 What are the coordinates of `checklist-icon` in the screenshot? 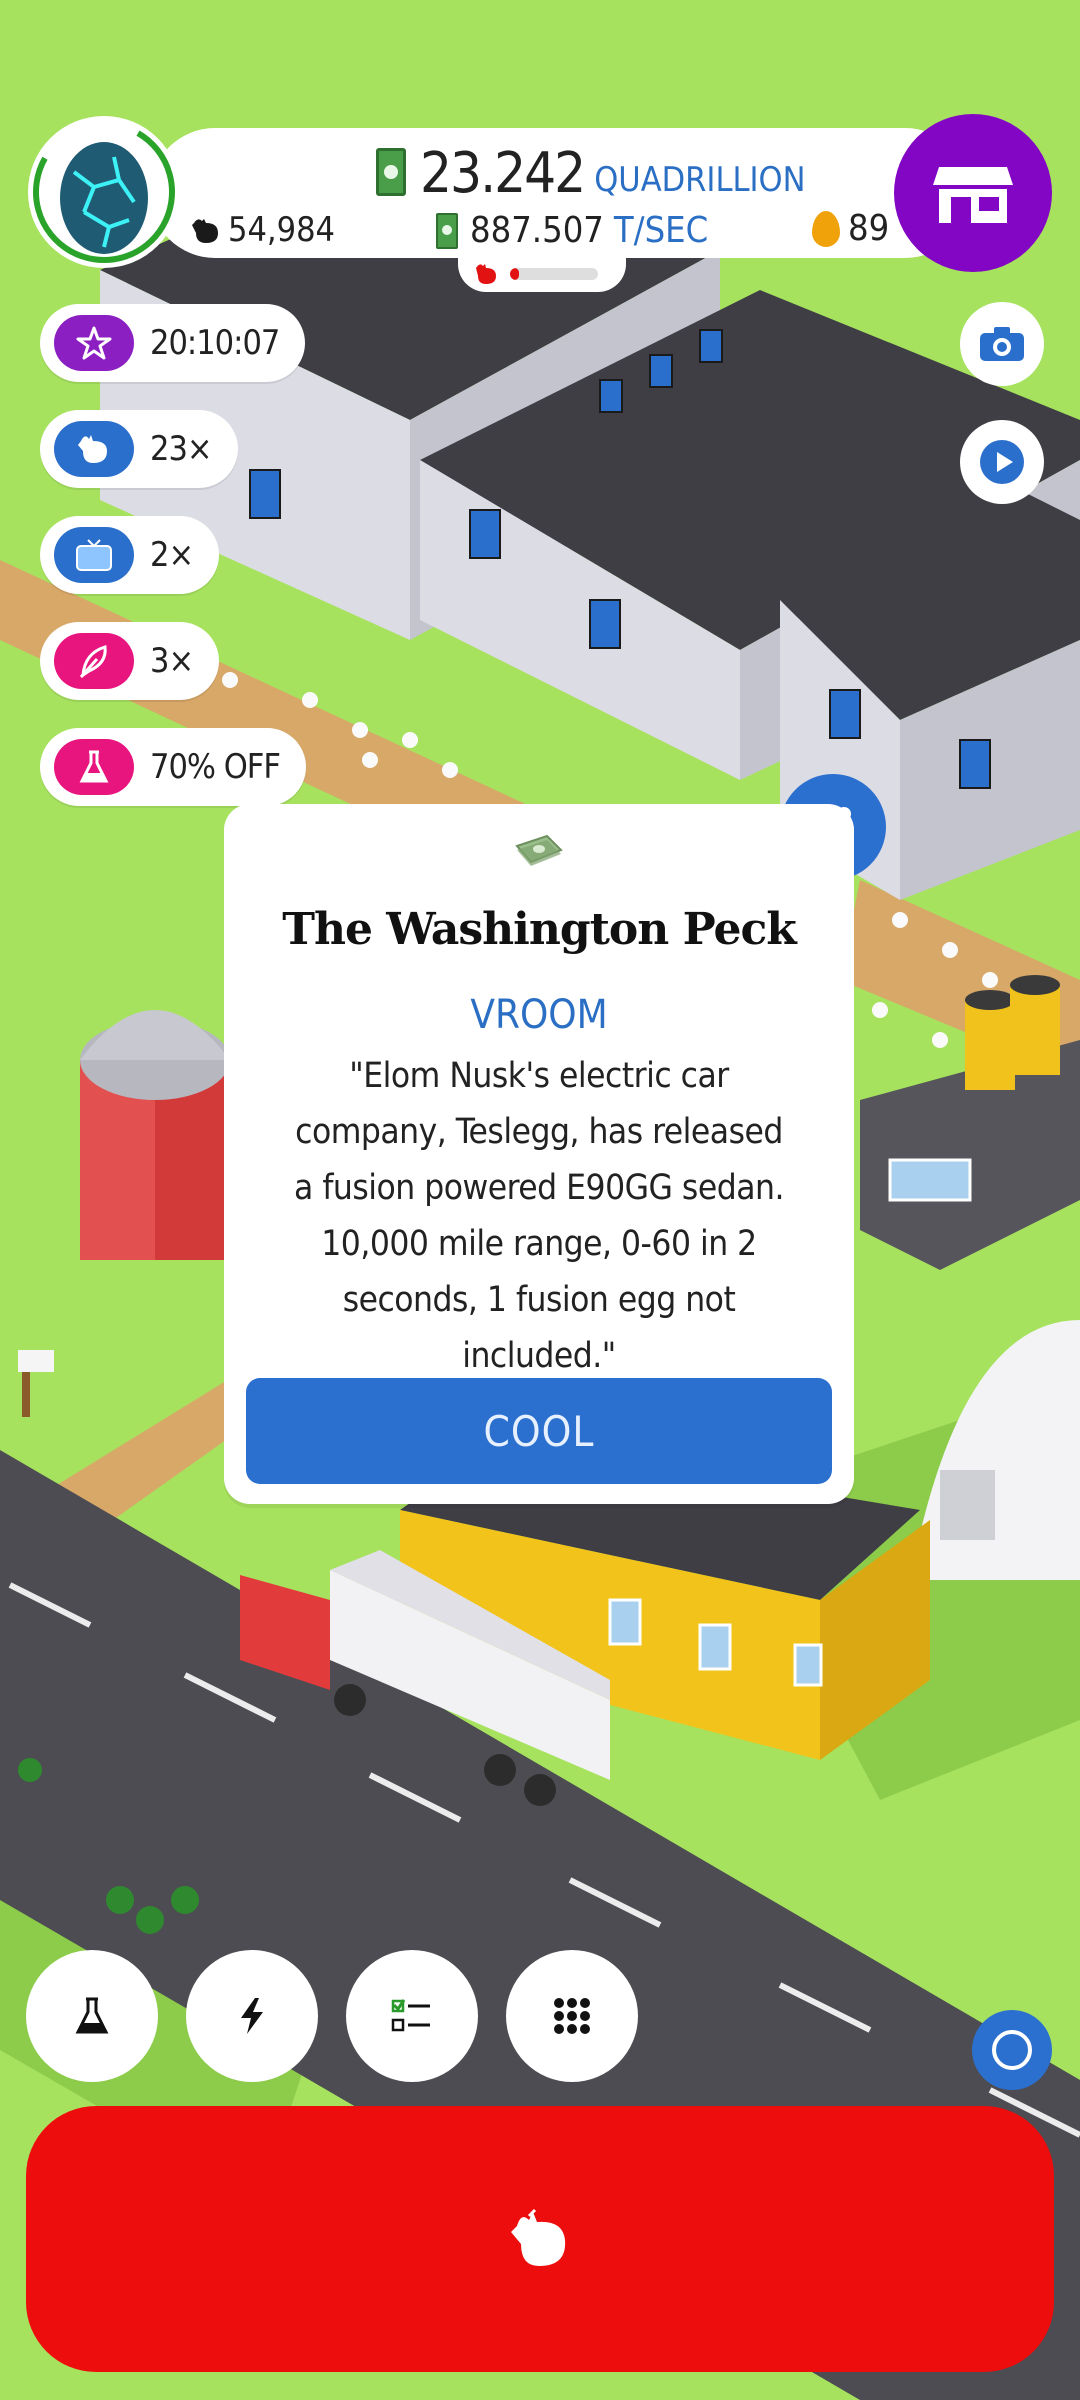 It's located at (410, 2015).